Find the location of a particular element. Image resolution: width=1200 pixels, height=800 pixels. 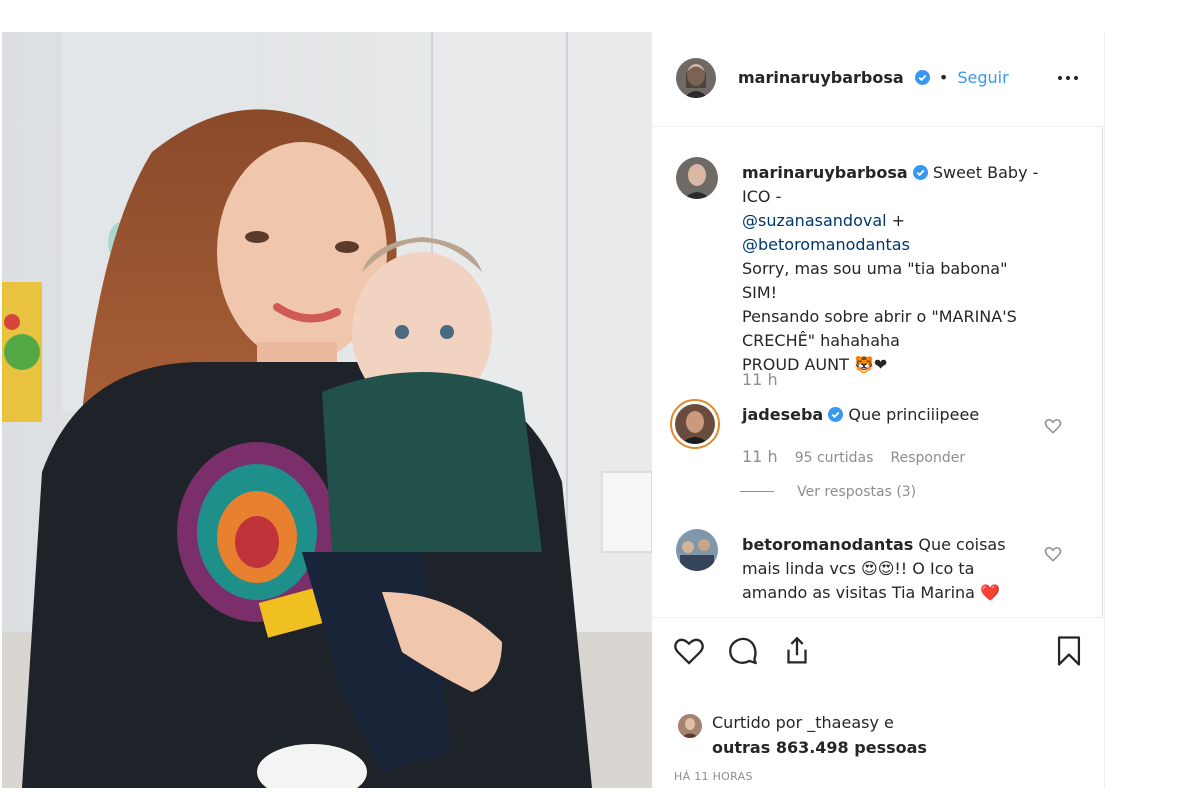

replies-divider is located at coordinates (757, 491).